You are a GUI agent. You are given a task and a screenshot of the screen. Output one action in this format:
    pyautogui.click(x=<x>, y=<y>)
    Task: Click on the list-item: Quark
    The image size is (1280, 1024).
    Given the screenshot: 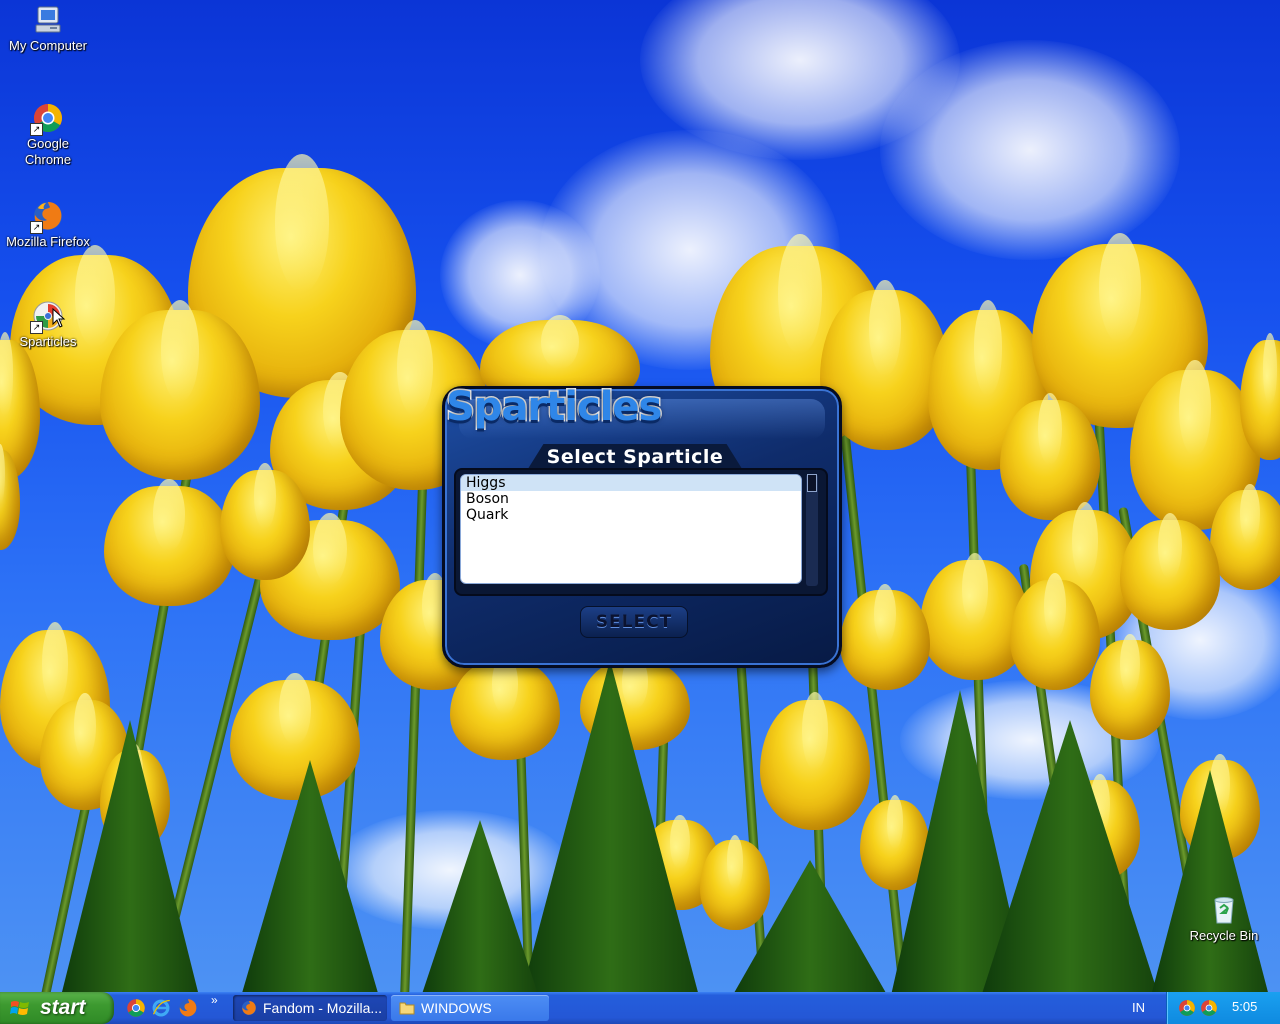 What is the action you would take?
    pyautogui.click(x=631, y=515)
    